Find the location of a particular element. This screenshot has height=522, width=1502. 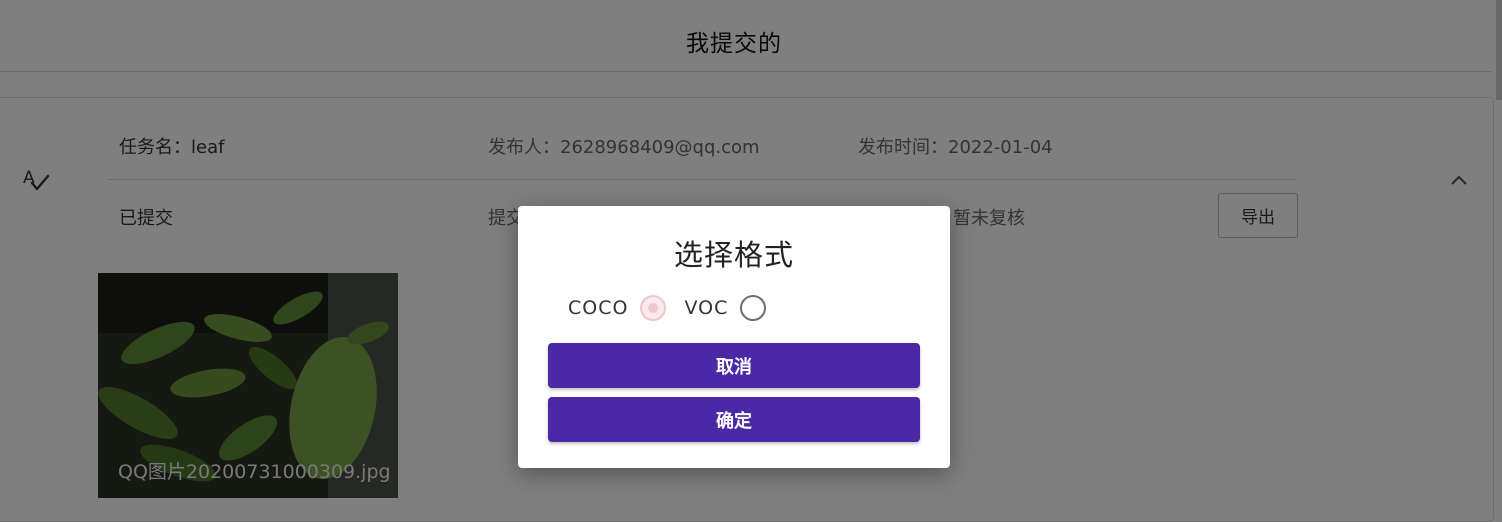

voc-label: VOC is located at coordinates (706, 308).